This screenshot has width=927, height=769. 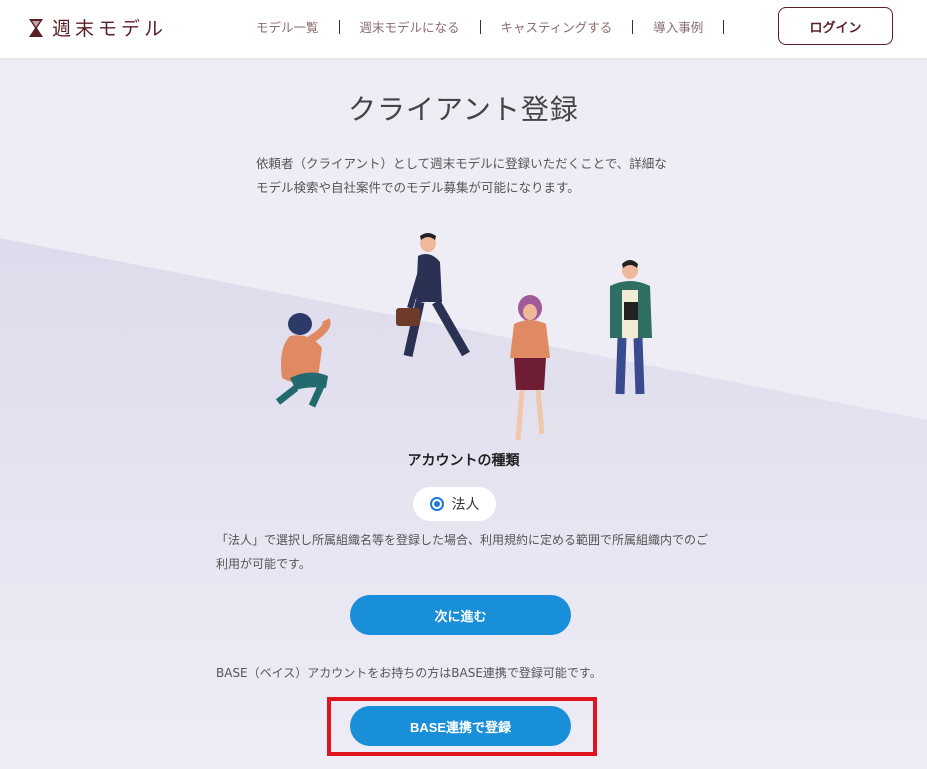 I want to click on page-title: クライアント登録, so click(x=463, y=109).